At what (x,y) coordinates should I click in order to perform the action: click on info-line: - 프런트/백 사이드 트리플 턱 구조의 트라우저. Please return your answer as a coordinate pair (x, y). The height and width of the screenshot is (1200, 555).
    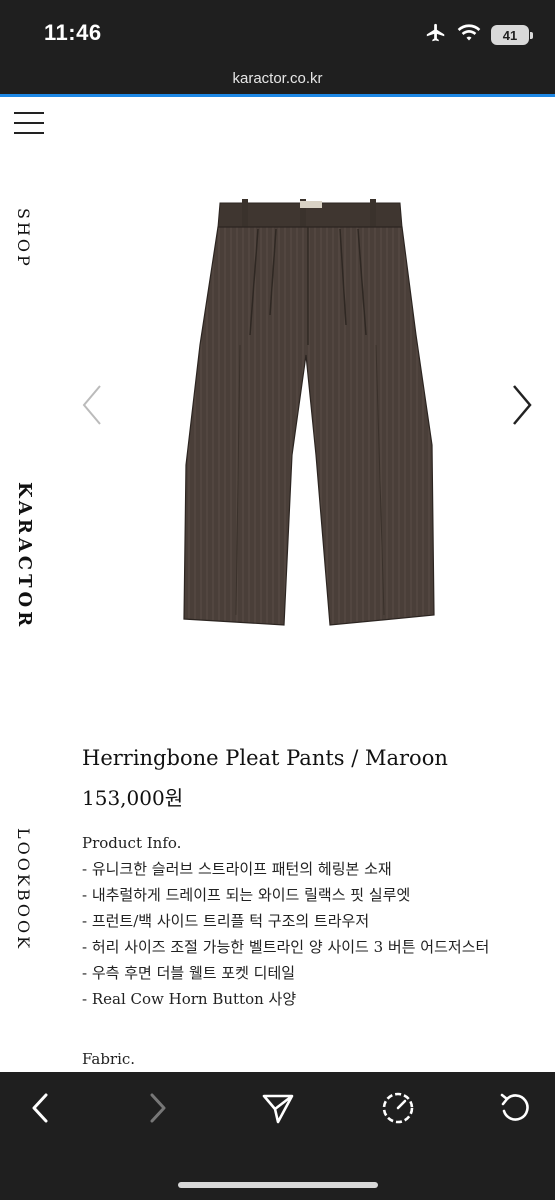
    Looking at the image, I should click on (226, 921).